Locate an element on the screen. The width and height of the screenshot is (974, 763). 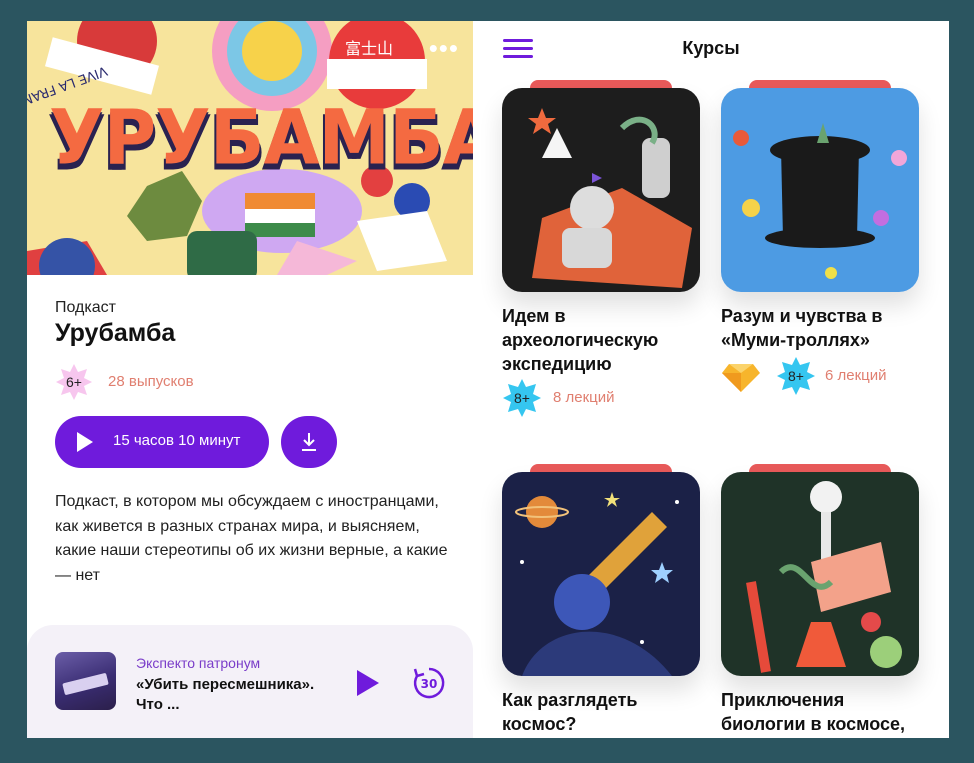
cover-sign-text: 富士山 is located at coordinates (369, 48).